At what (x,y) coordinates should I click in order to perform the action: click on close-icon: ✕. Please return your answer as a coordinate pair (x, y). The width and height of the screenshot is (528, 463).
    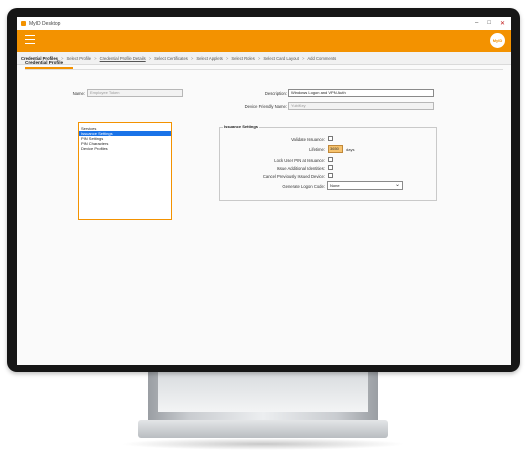
    Looking at the image, I should click on (502, 23).